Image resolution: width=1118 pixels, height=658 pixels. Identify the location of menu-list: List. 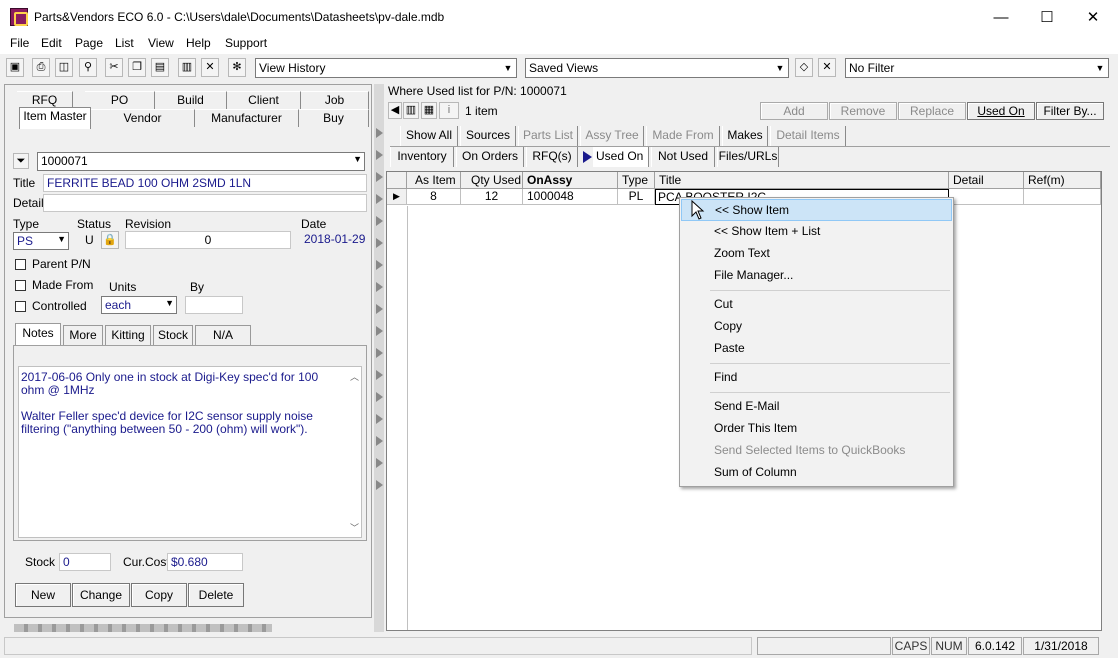
(124, 43).